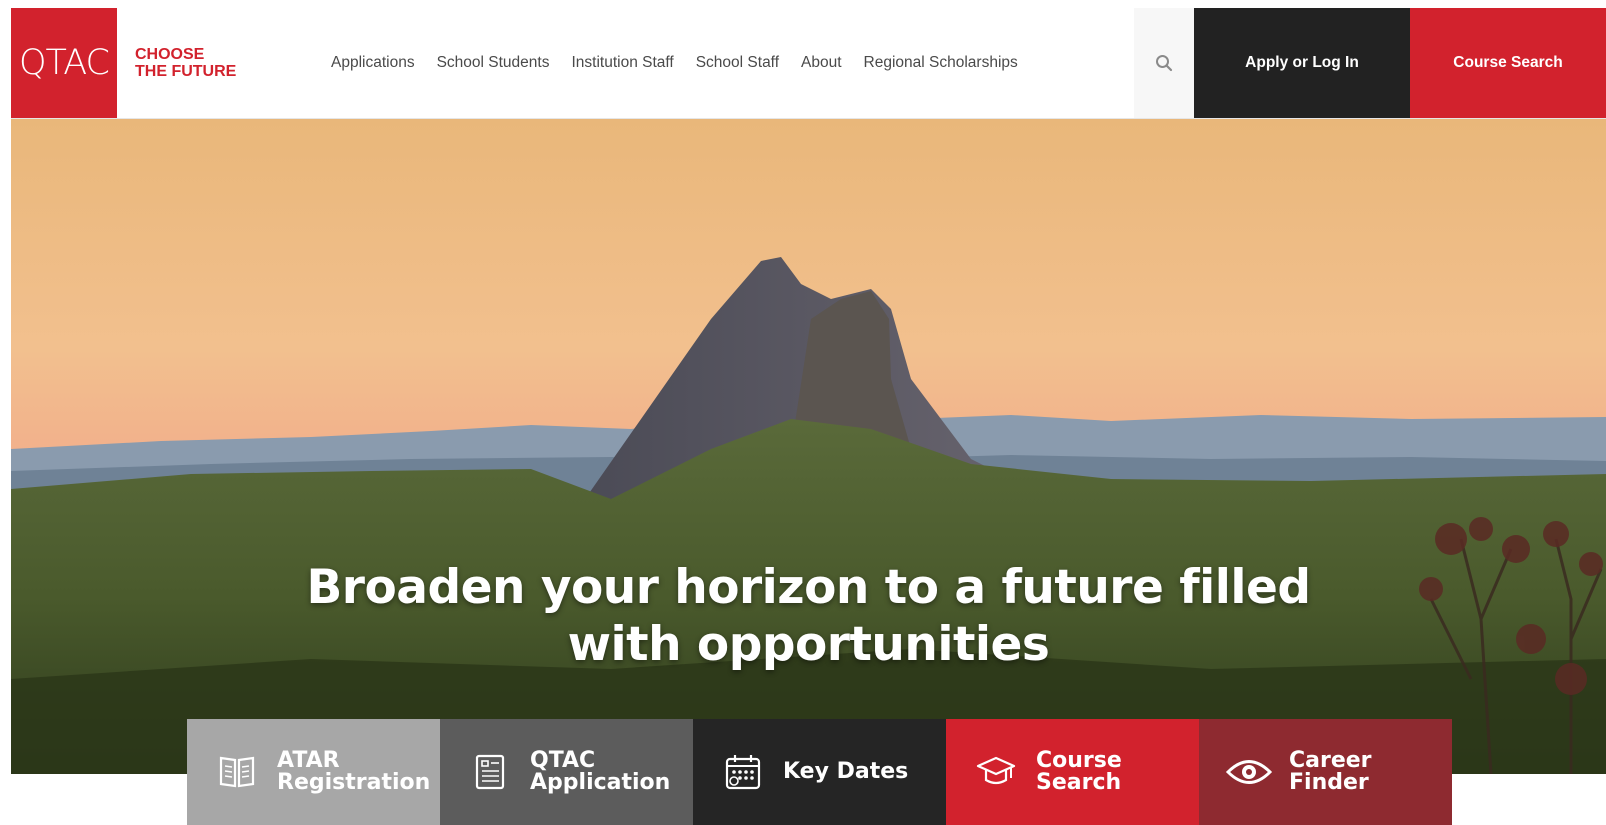  I want to click on logo-text: QTAC, so click(64, 63).